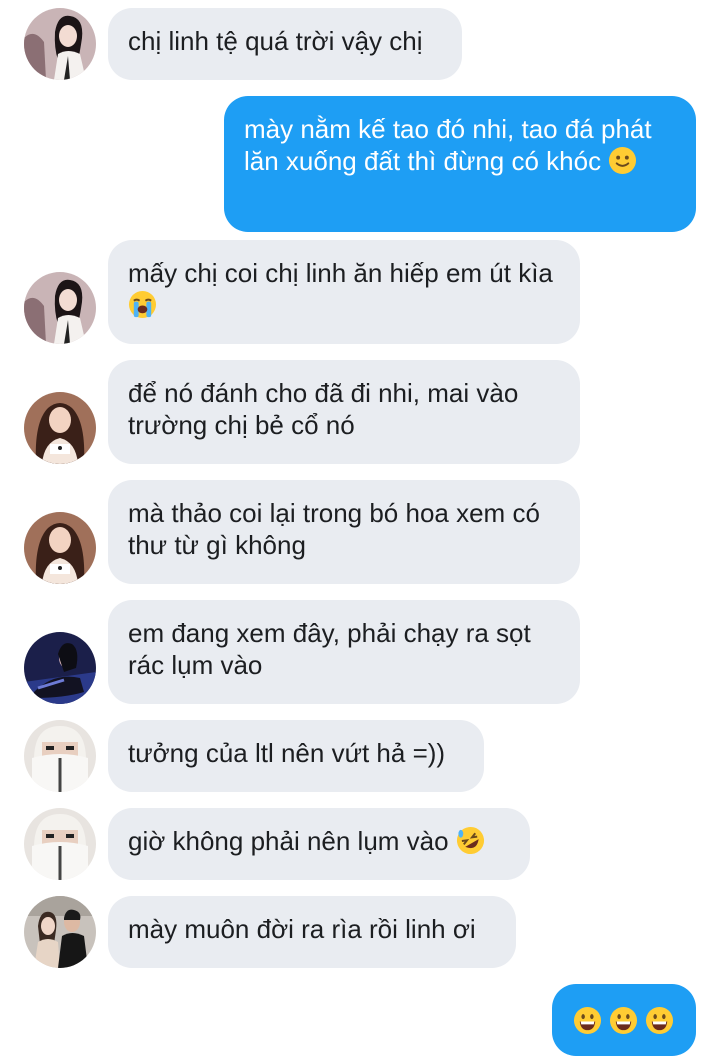 The width and height of the screenshot is (720, 1059). Describe the element at coordinates (275, 41) in the screenshot. I see `message-text: chị linh tệ quá trời vậy chị` at that location.